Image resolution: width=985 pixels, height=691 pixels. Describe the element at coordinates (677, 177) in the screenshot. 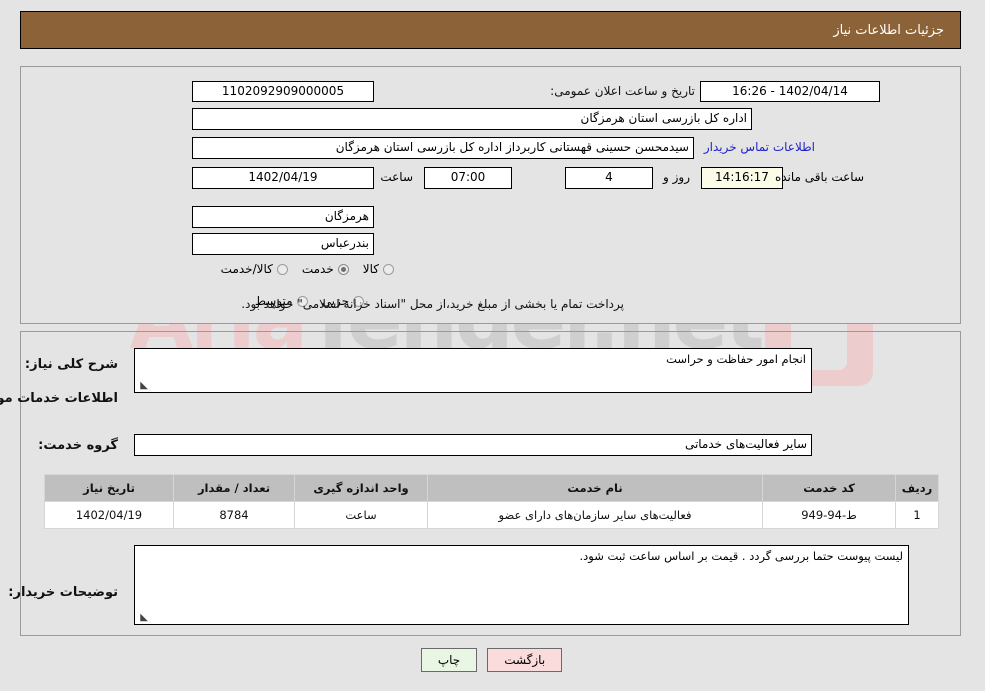

I see `days-remaining-label: روز و` at that location.